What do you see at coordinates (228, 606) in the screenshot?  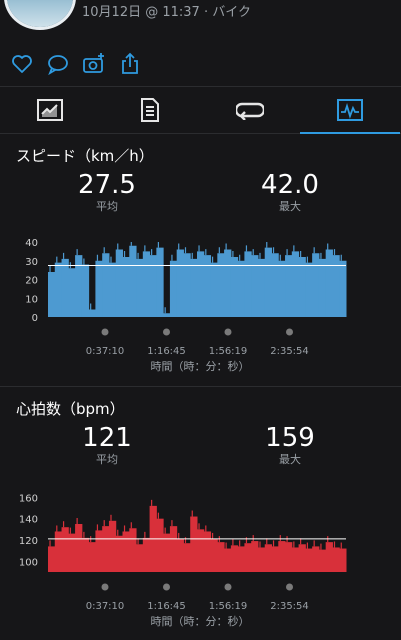 I see `x-tick-label: 1:56:19` at bounding box center [228, 606].